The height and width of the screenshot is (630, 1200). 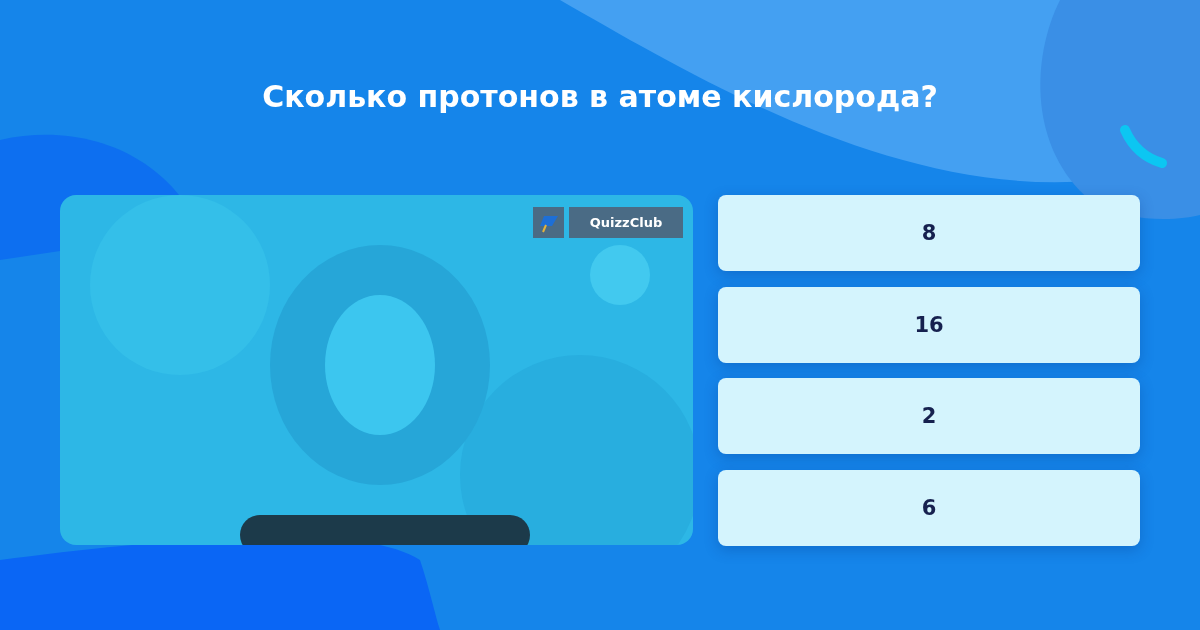 What do you see at coordinates (626, 222) in the screenshot?
I see `brand-label: QuizzClub` at bounding box center [626, 222].